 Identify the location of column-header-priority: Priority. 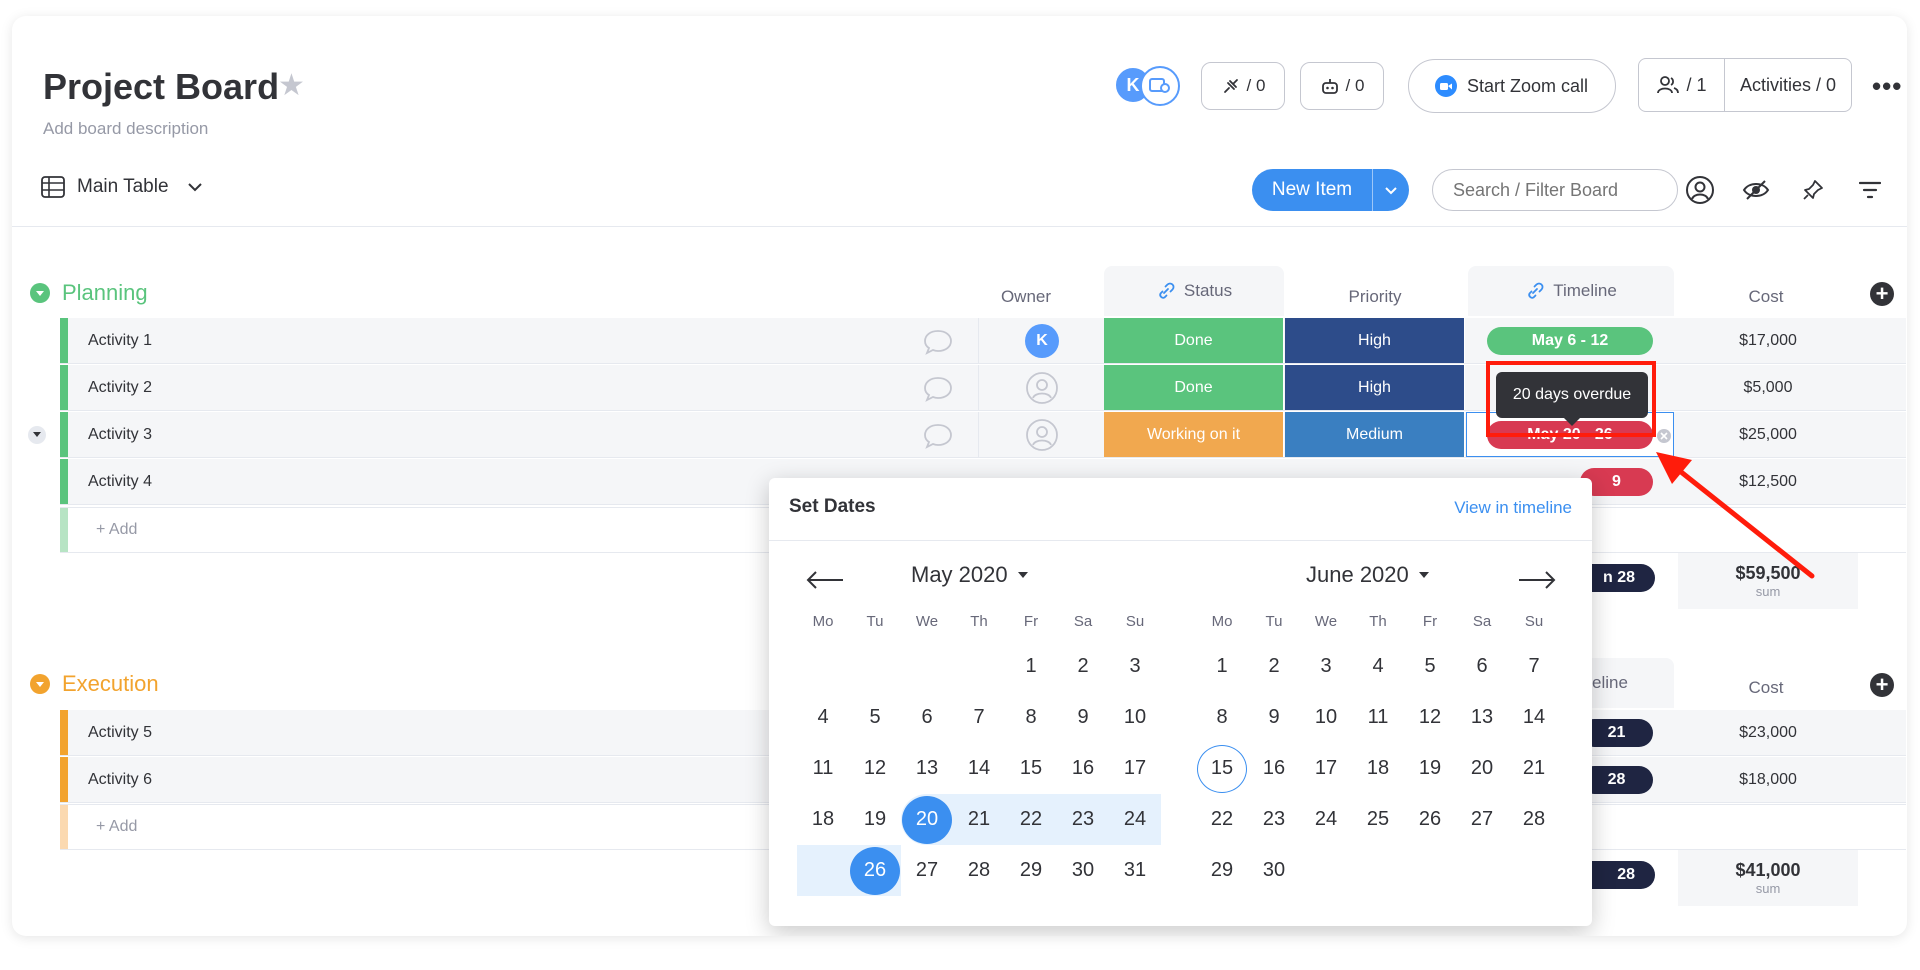
(1375, 297).